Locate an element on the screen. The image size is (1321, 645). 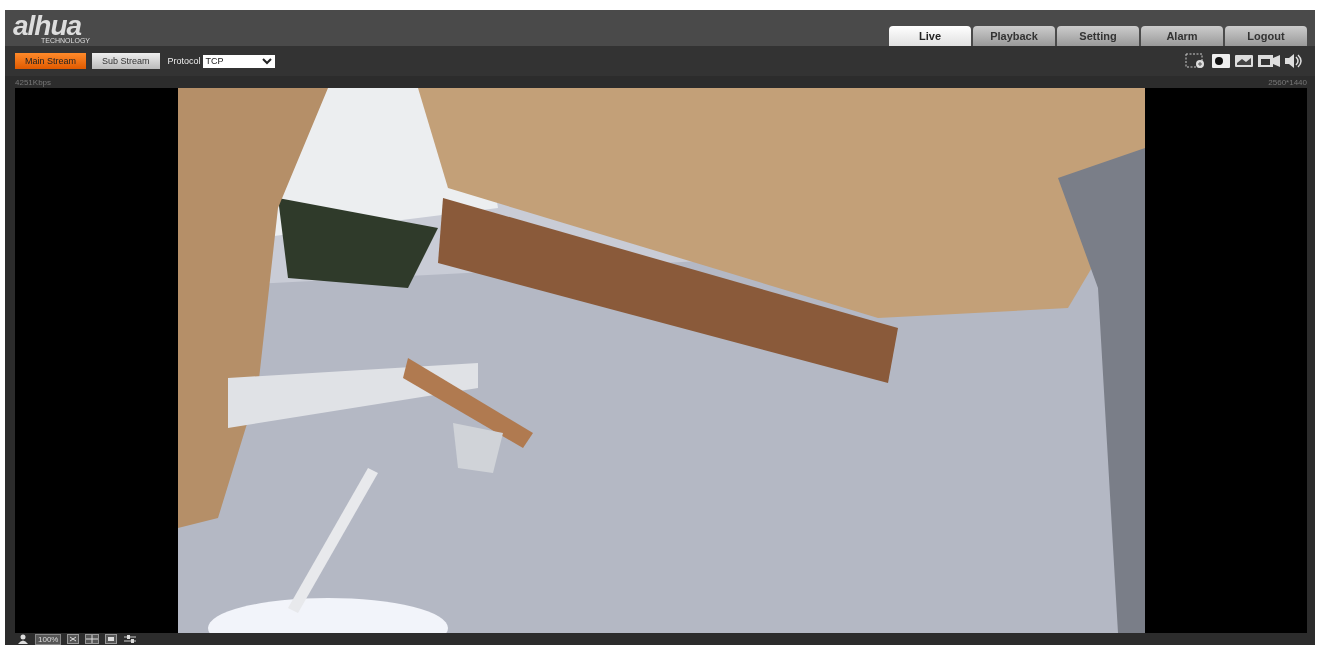
snapshot-icon is located at coordinates (1221, 61).